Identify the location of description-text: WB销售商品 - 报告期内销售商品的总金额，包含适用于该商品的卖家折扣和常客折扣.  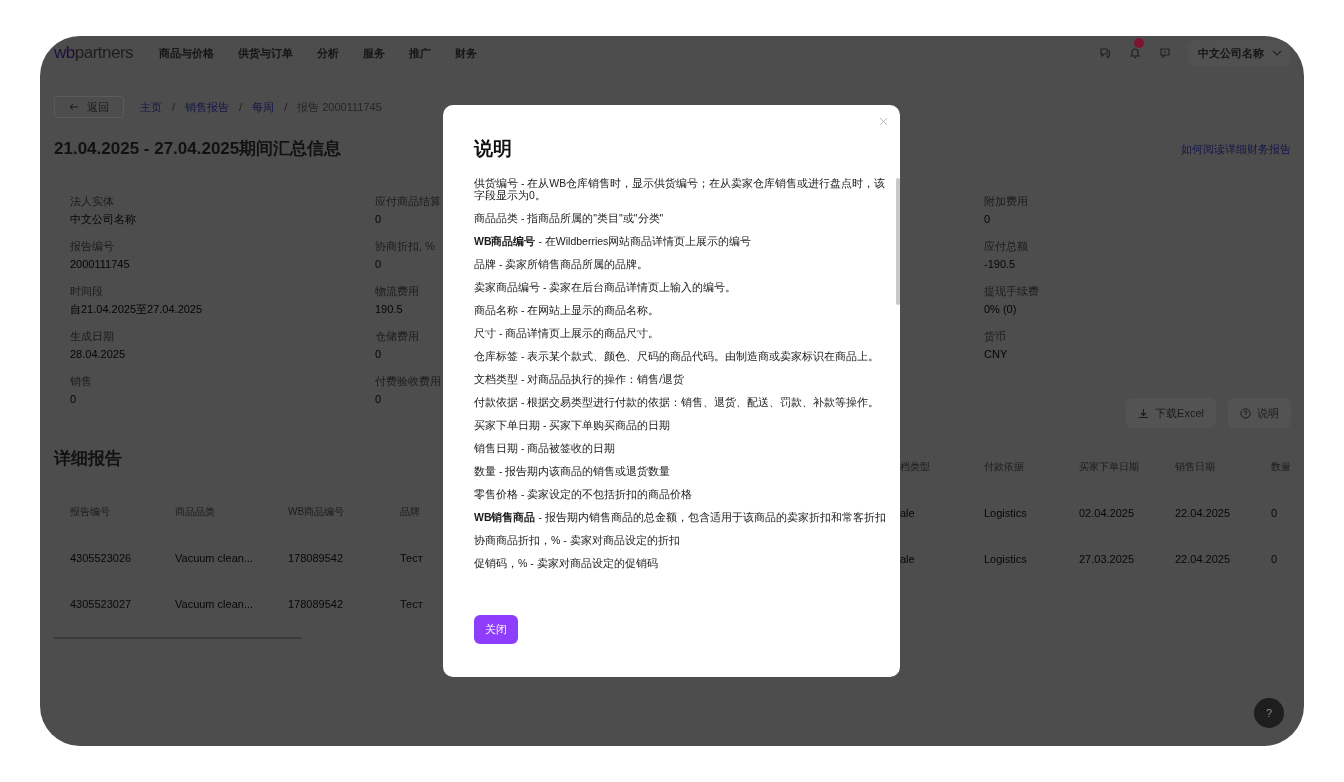
(680, 517).